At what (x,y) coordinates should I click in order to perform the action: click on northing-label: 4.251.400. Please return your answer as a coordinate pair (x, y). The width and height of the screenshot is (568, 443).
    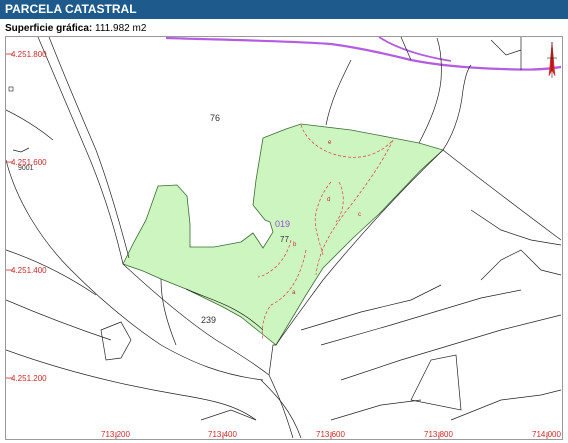
    Looking at the image, I should click on (29, 270).